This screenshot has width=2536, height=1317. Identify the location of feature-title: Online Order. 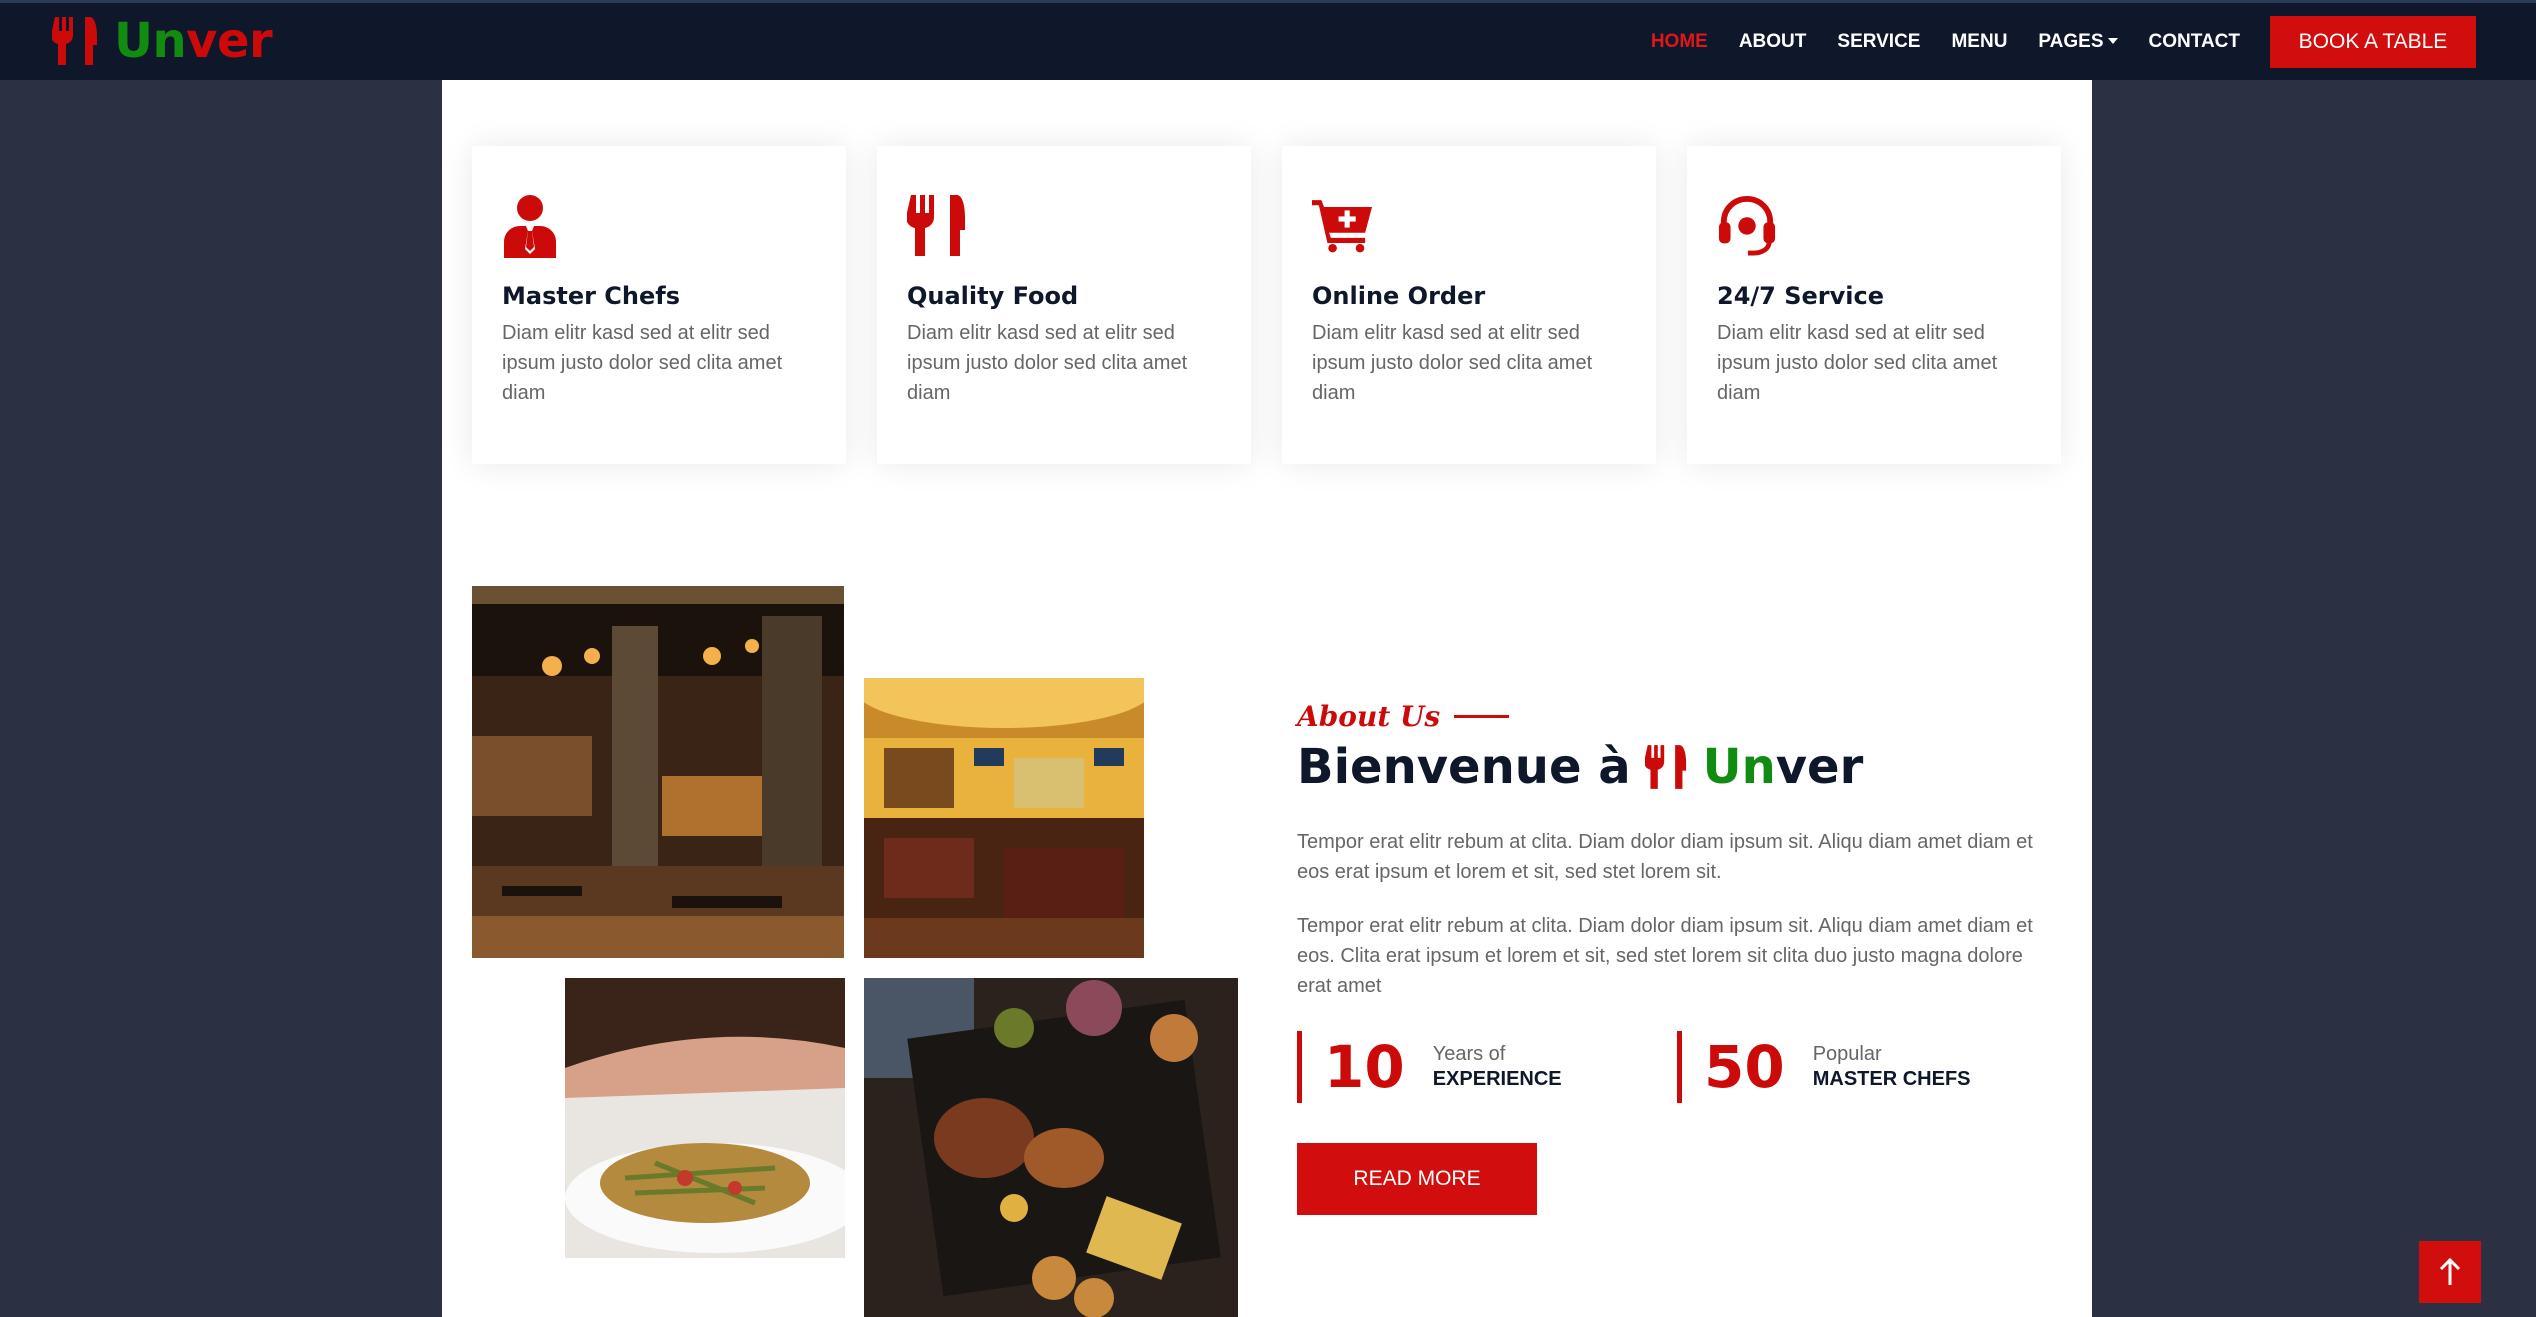
(1399, 296).